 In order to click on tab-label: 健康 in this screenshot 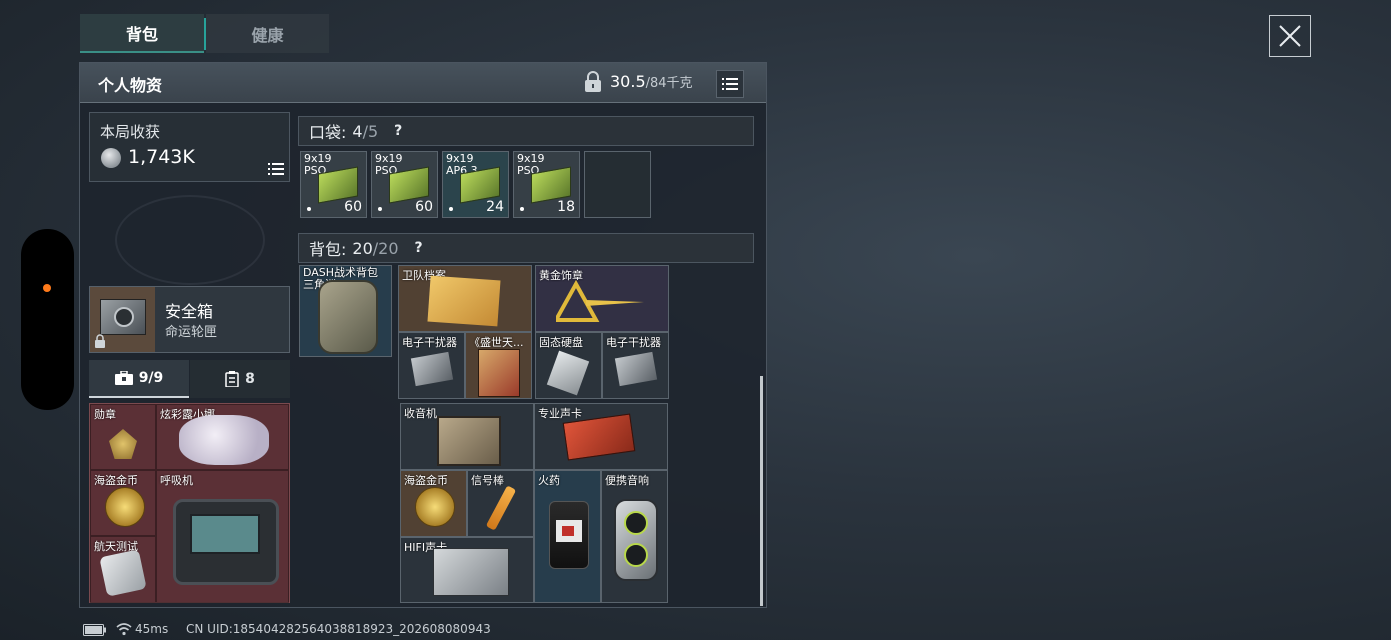, I will do `click(267, 35)`.